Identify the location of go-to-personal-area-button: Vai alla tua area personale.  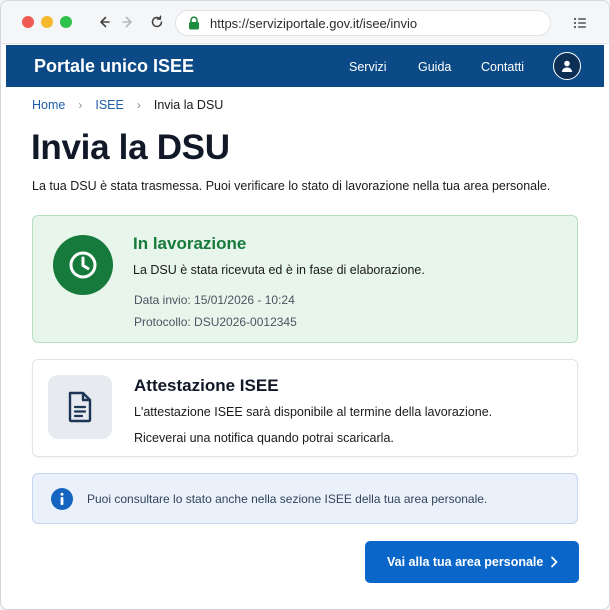
(472, 562).